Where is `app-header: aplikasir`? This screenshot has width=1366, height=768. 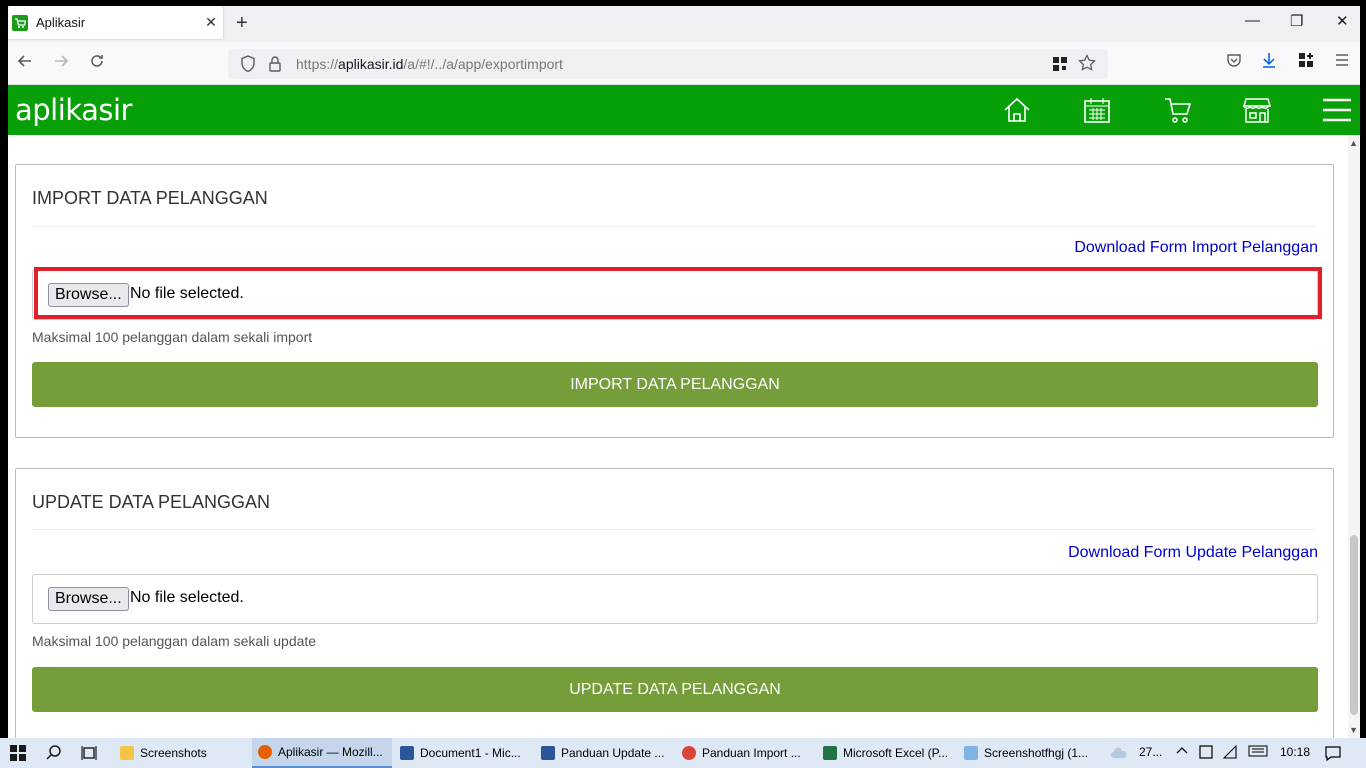 app-header: aplikasir is located at coordinates (684, 110).